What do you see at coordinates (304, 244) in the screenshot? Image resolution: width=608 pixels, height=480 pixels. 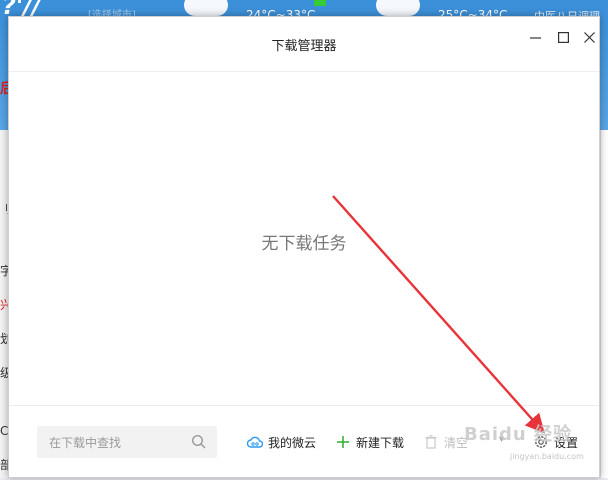 I see `empty-state-message: 无下载任务` at bounding box center [304, 244].